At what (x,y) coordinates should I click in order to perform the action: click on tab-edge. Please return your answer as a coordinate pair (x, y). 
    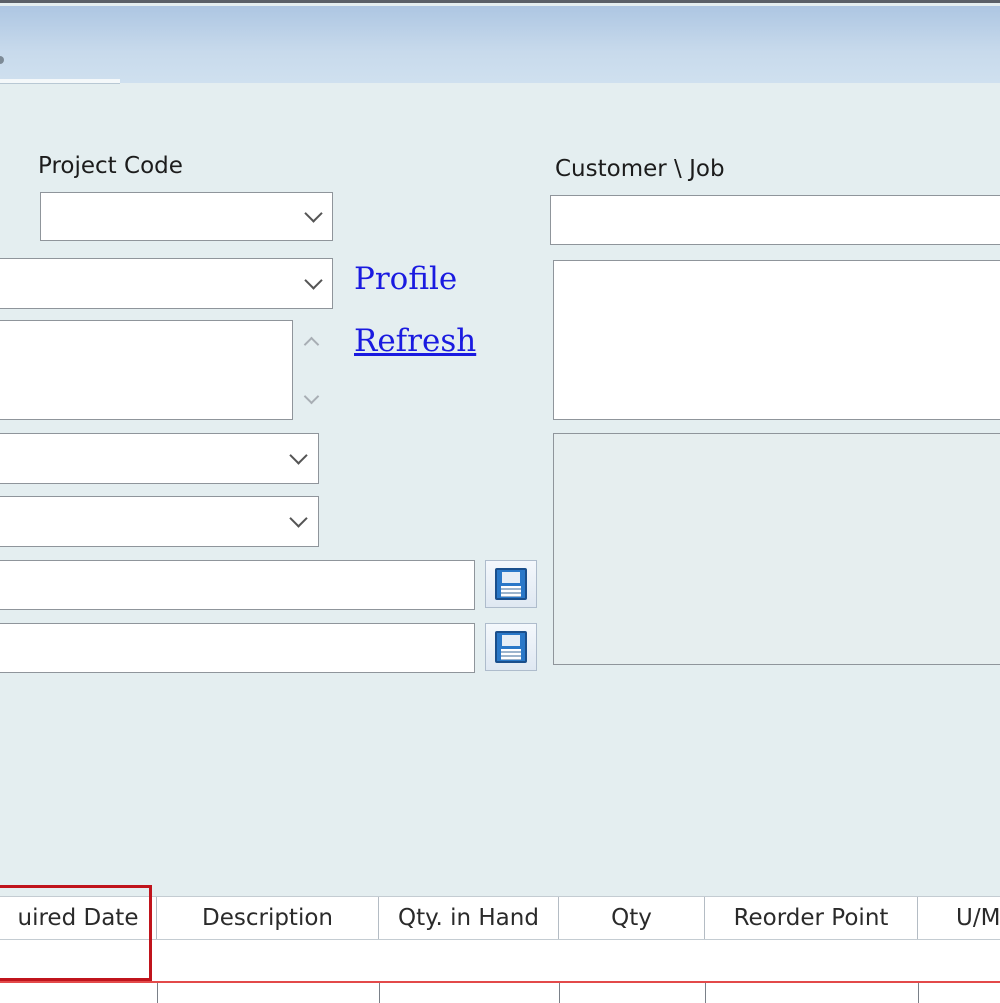
    Looking at the image, I should click on (60, 81).